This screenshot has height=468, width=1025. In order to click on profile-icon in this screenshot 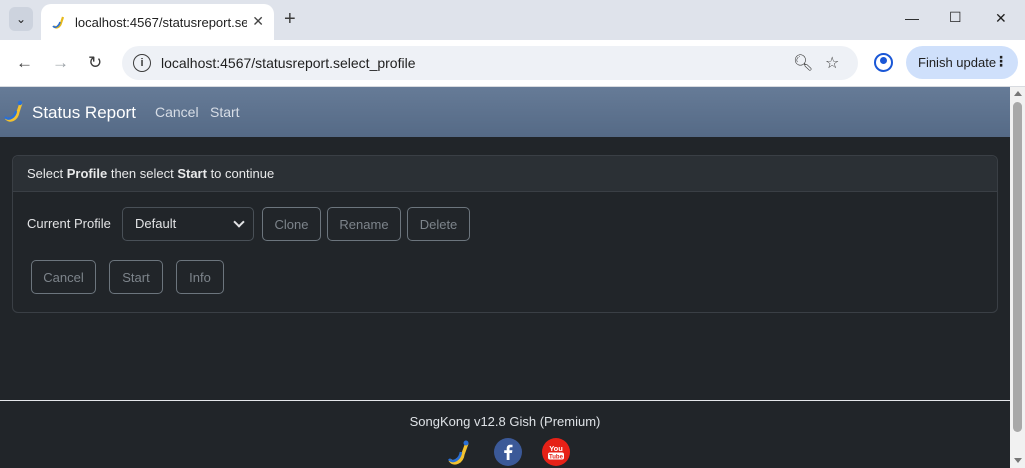, I will do `click(883, 62)`.